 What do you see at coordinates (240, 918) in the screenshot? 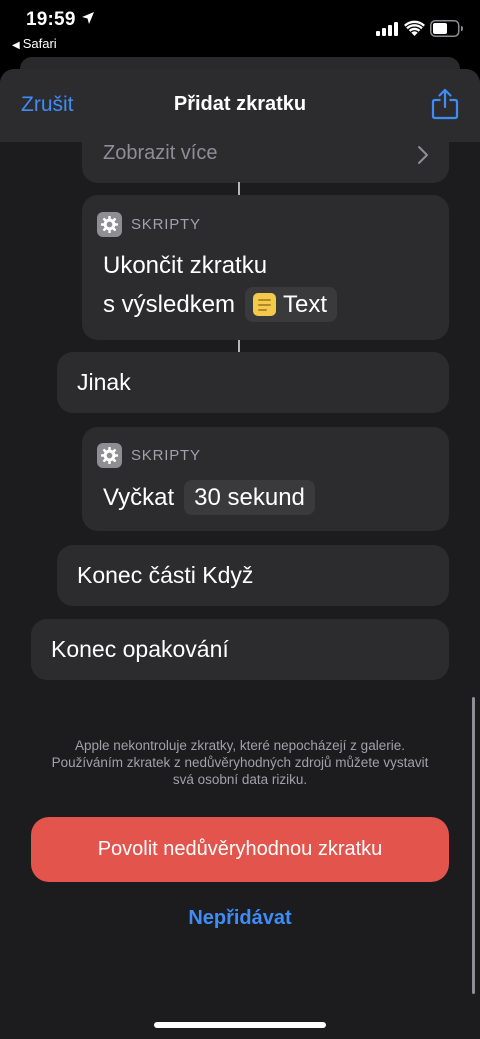
I see `dont-add-button: Nepřidávat` at bounding box center [240, 918].